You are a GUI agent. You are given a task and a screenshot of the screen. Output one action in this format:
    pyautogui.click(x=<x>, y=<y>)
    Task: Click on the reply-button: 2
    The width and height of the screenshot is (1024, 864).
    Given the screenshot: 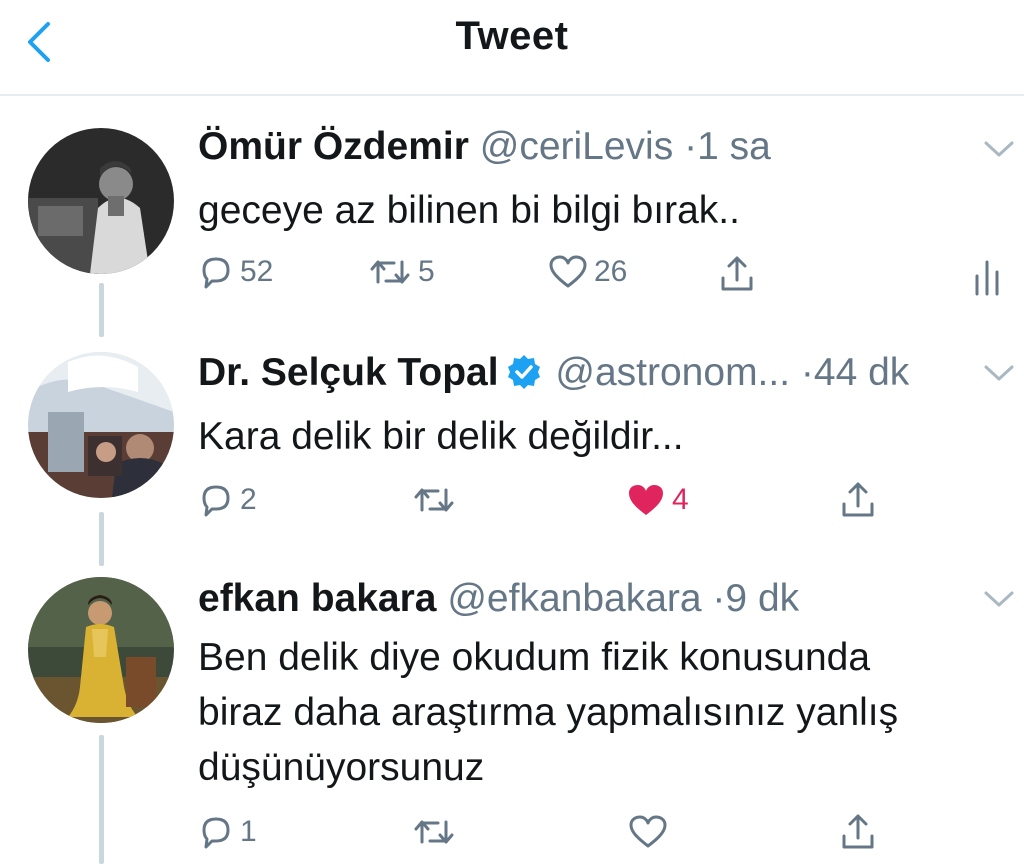 What is the action you would take?
    pyautogui.click(x=227, y=500)
    